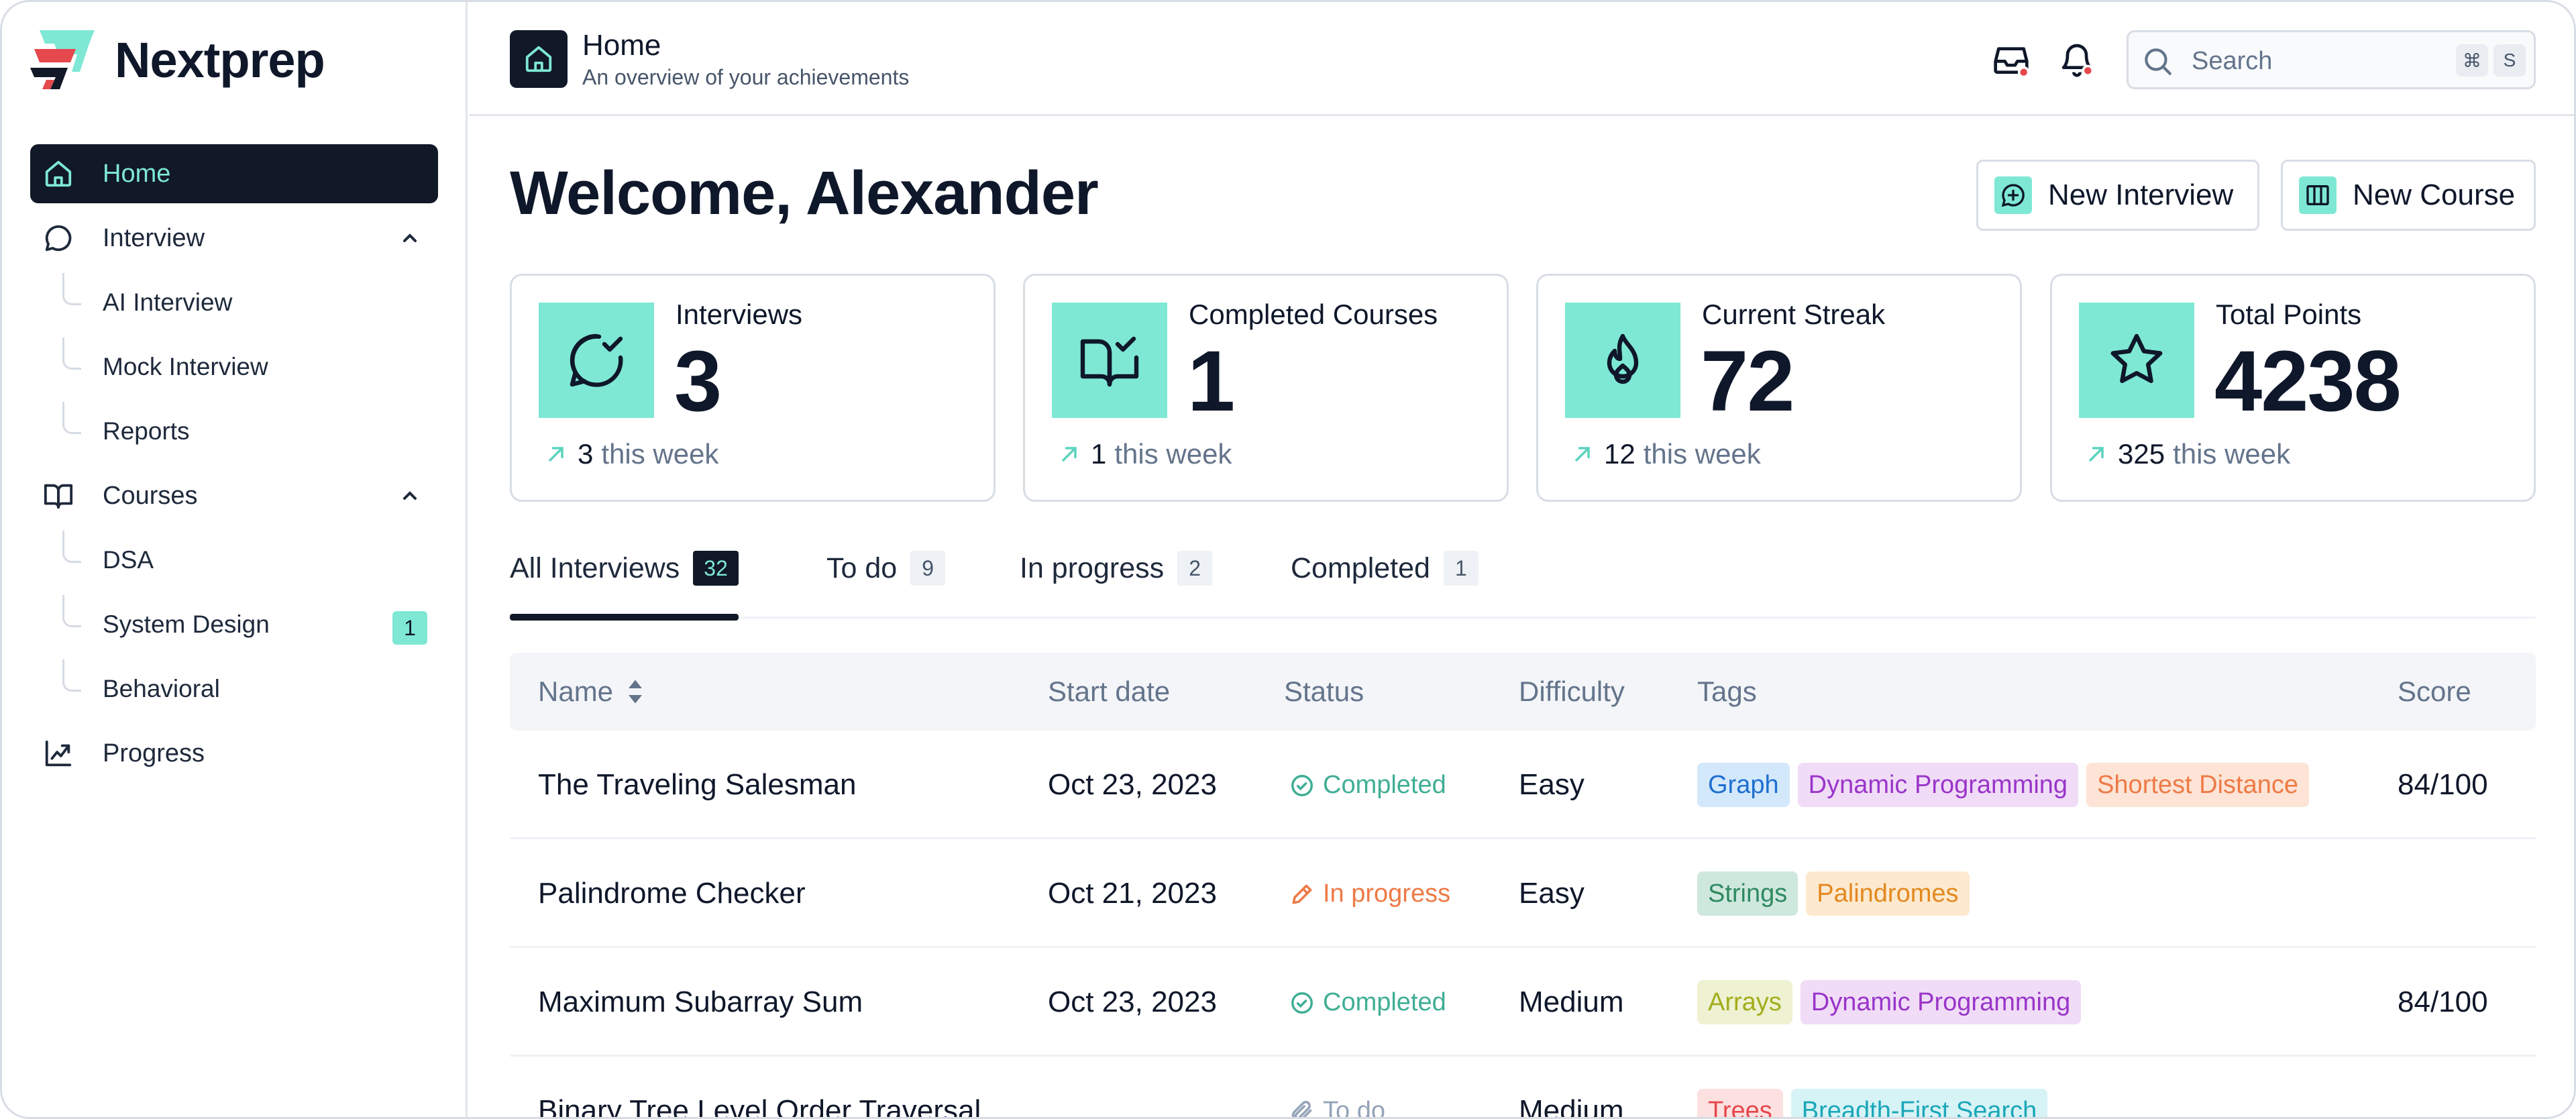 The image size is (2576, 1119). I want to click on sidebar-item-label: Interview, so click(154, 238).